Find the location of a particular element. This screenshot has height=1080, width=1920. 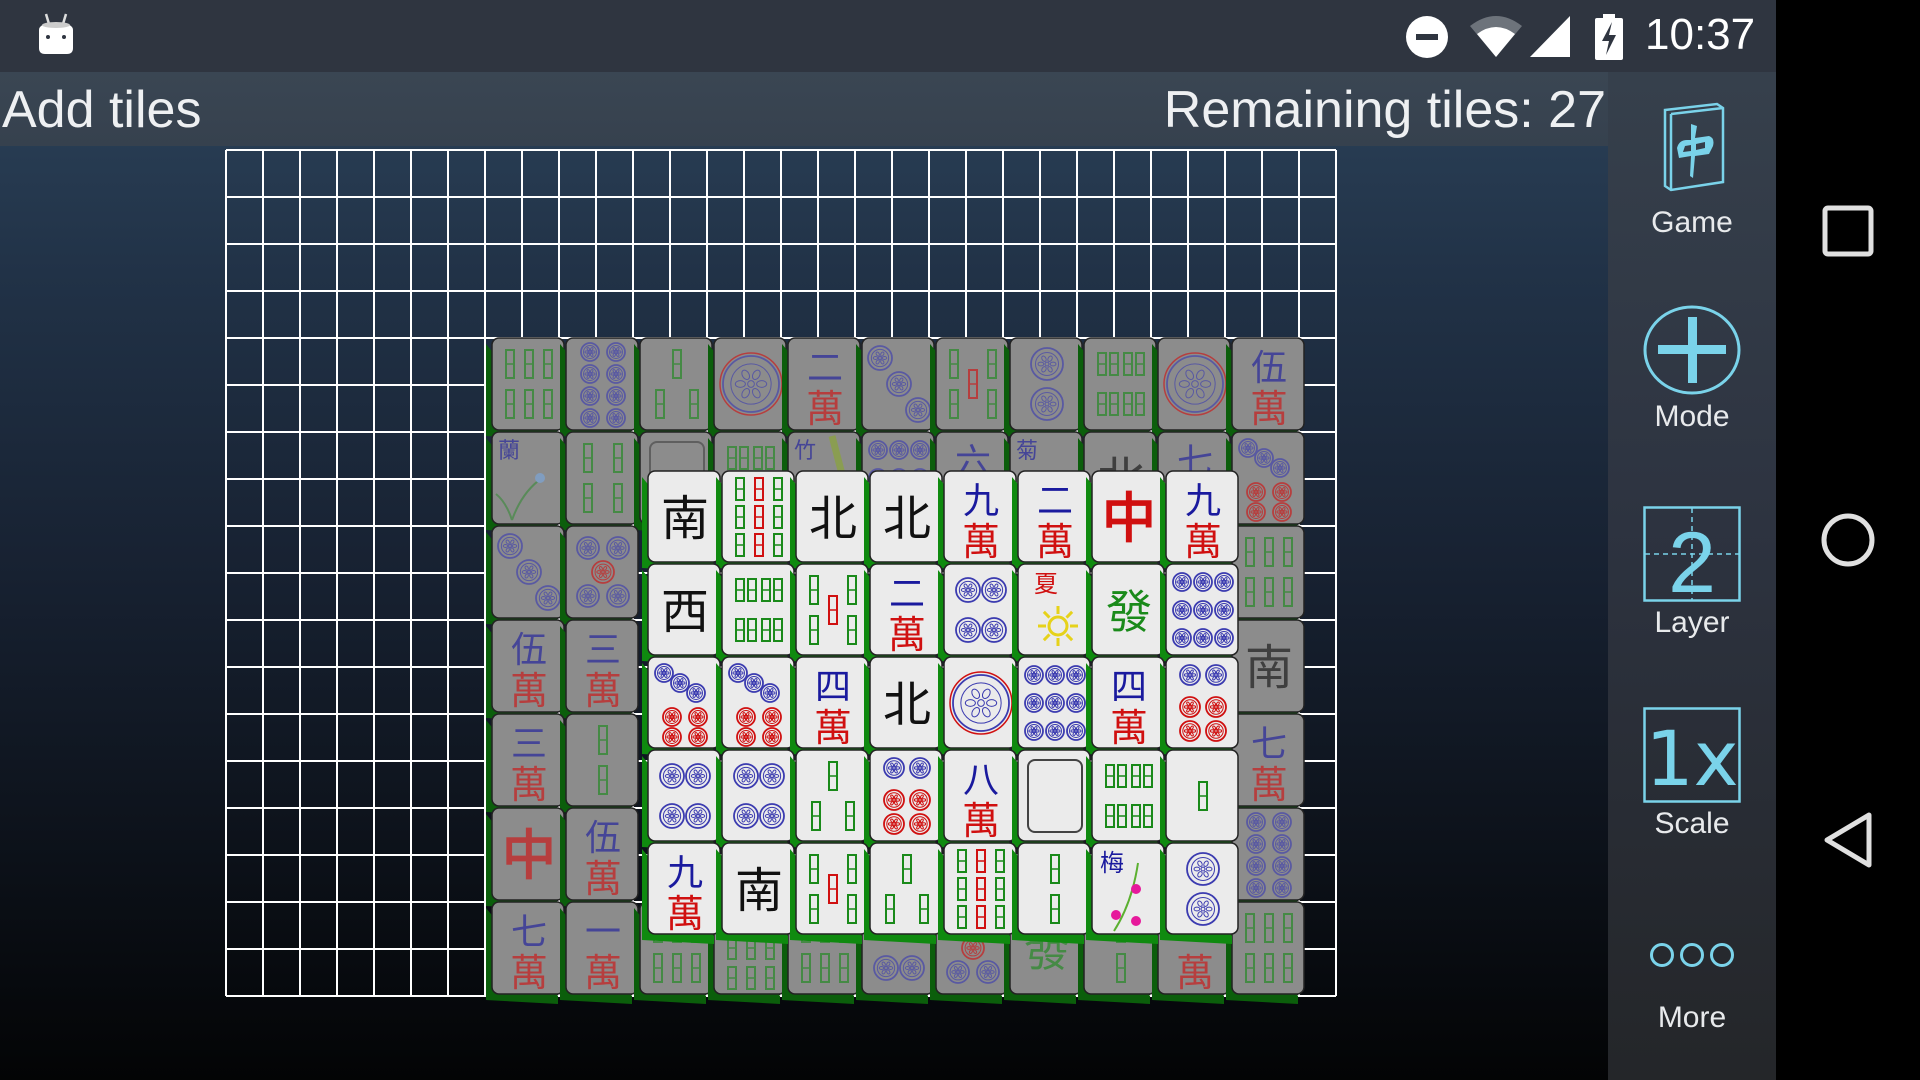

tile: 西 is located at coordinates (682, 617).